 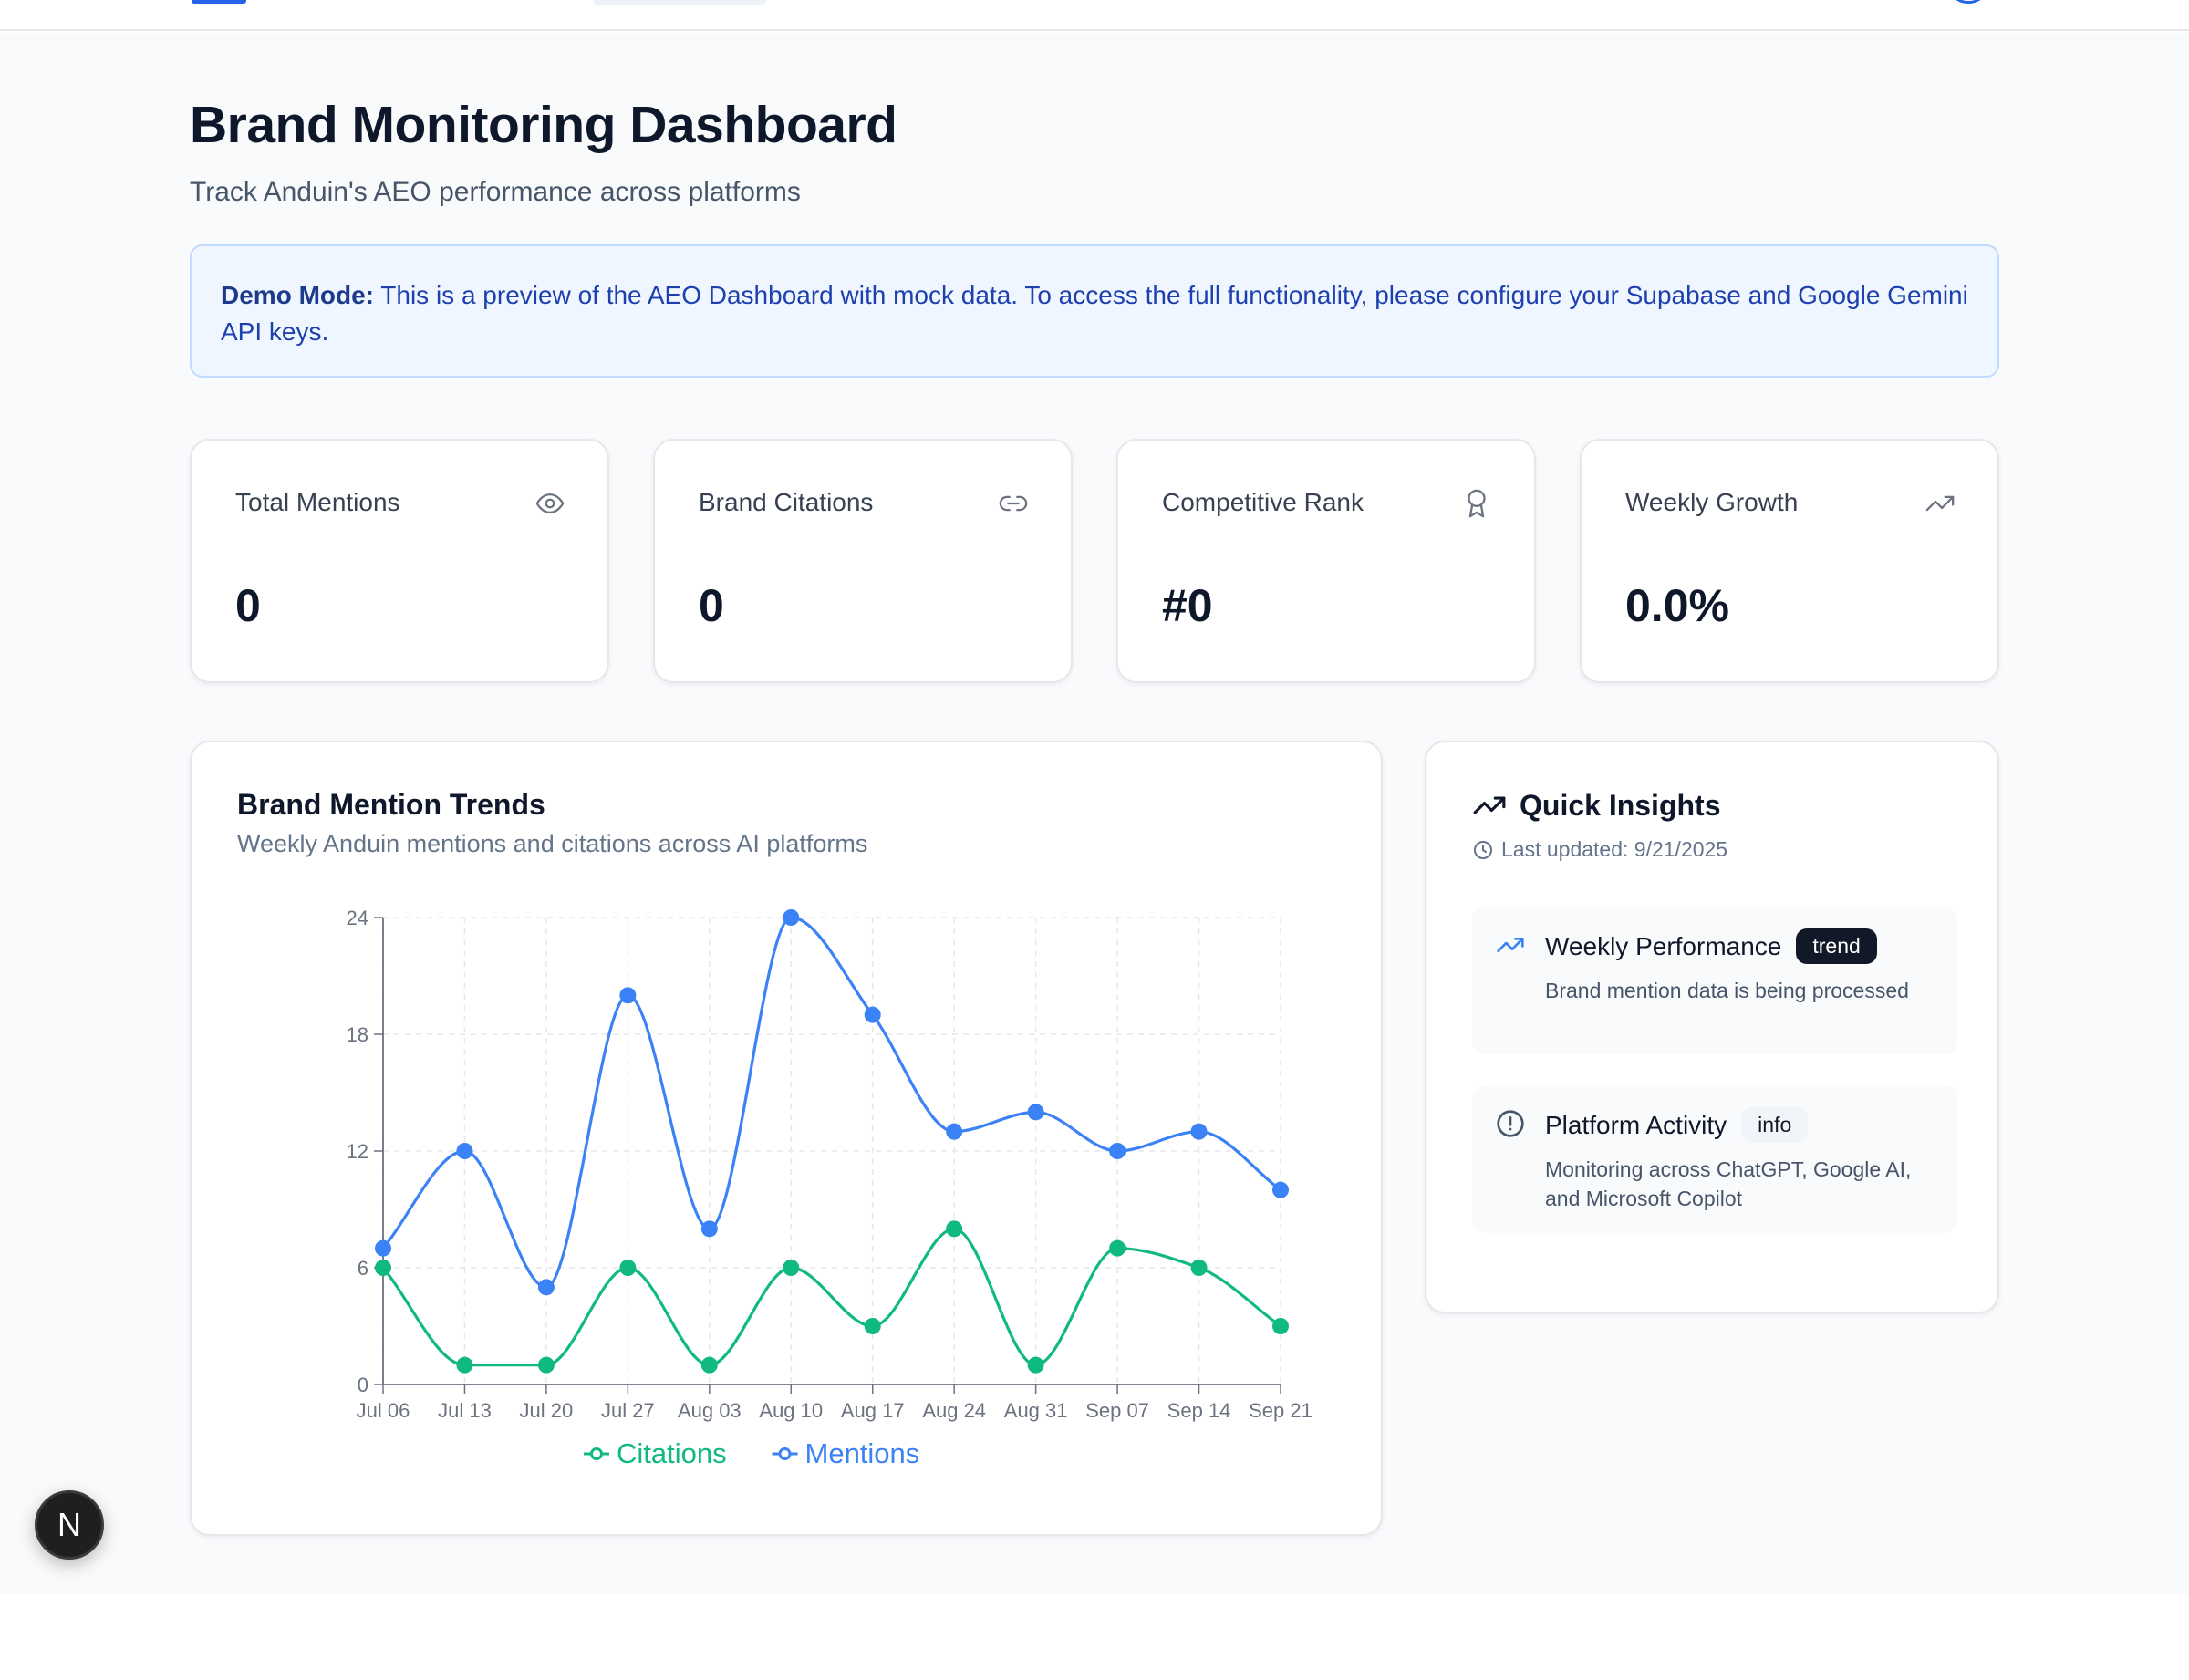 I want to click on stat-card-weekly-growth: Weekly Growth 0.0%, so click(x=1790, y=561).